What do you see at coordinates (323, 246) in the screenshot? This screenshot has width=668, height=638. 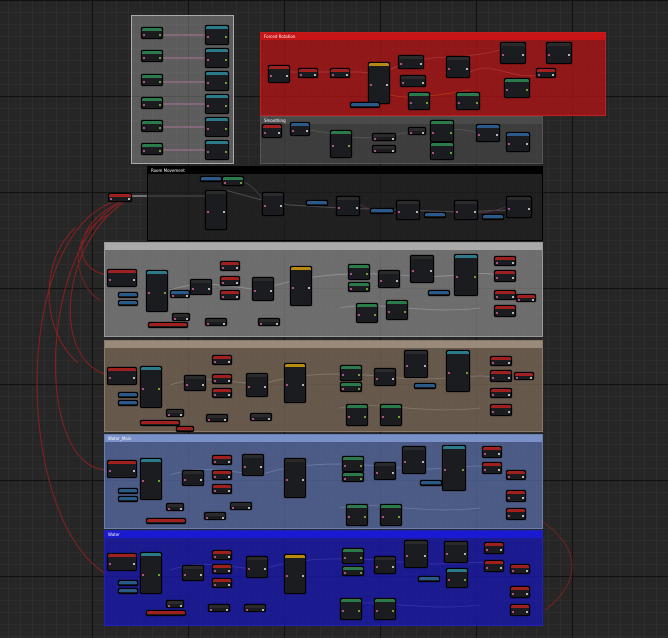 I see `comment-title` at bounding box center [323, 246].